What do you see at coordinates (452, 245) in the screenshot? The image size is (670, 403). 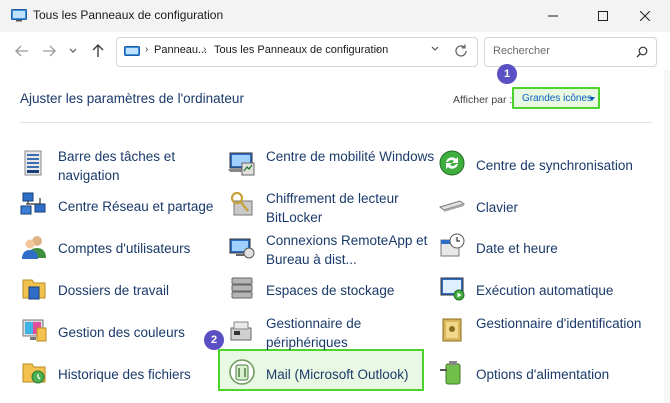 I see `clock-icon` at bounding box center [452, 245].